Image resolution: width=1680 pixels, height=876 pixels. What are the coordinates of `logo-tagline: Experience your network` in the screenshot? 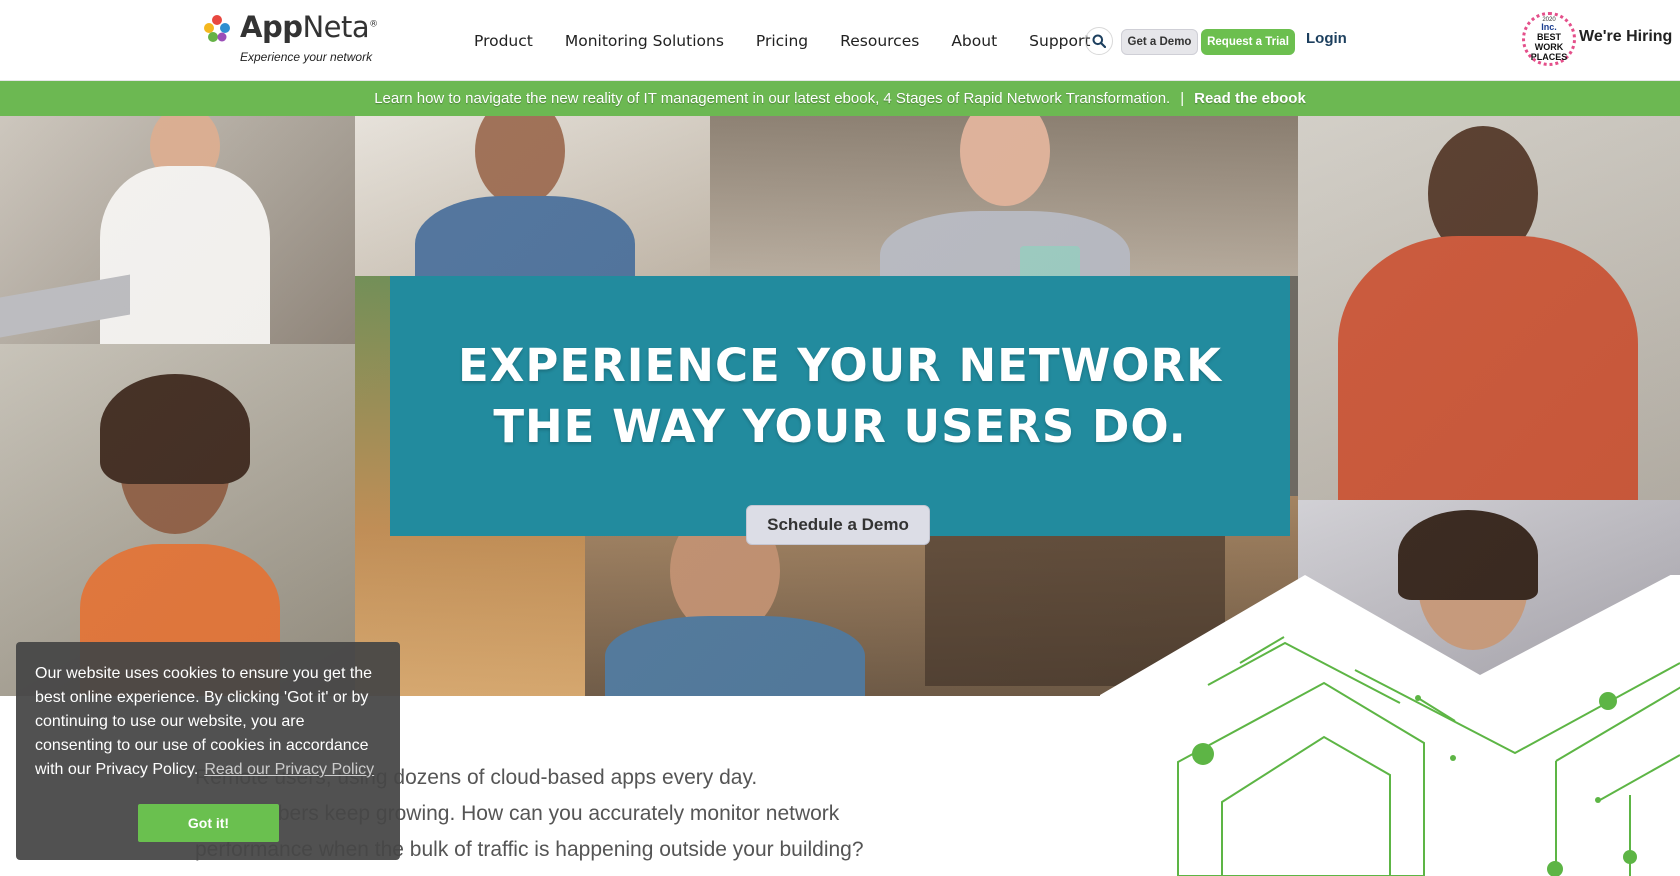 It's located at (306, 57).